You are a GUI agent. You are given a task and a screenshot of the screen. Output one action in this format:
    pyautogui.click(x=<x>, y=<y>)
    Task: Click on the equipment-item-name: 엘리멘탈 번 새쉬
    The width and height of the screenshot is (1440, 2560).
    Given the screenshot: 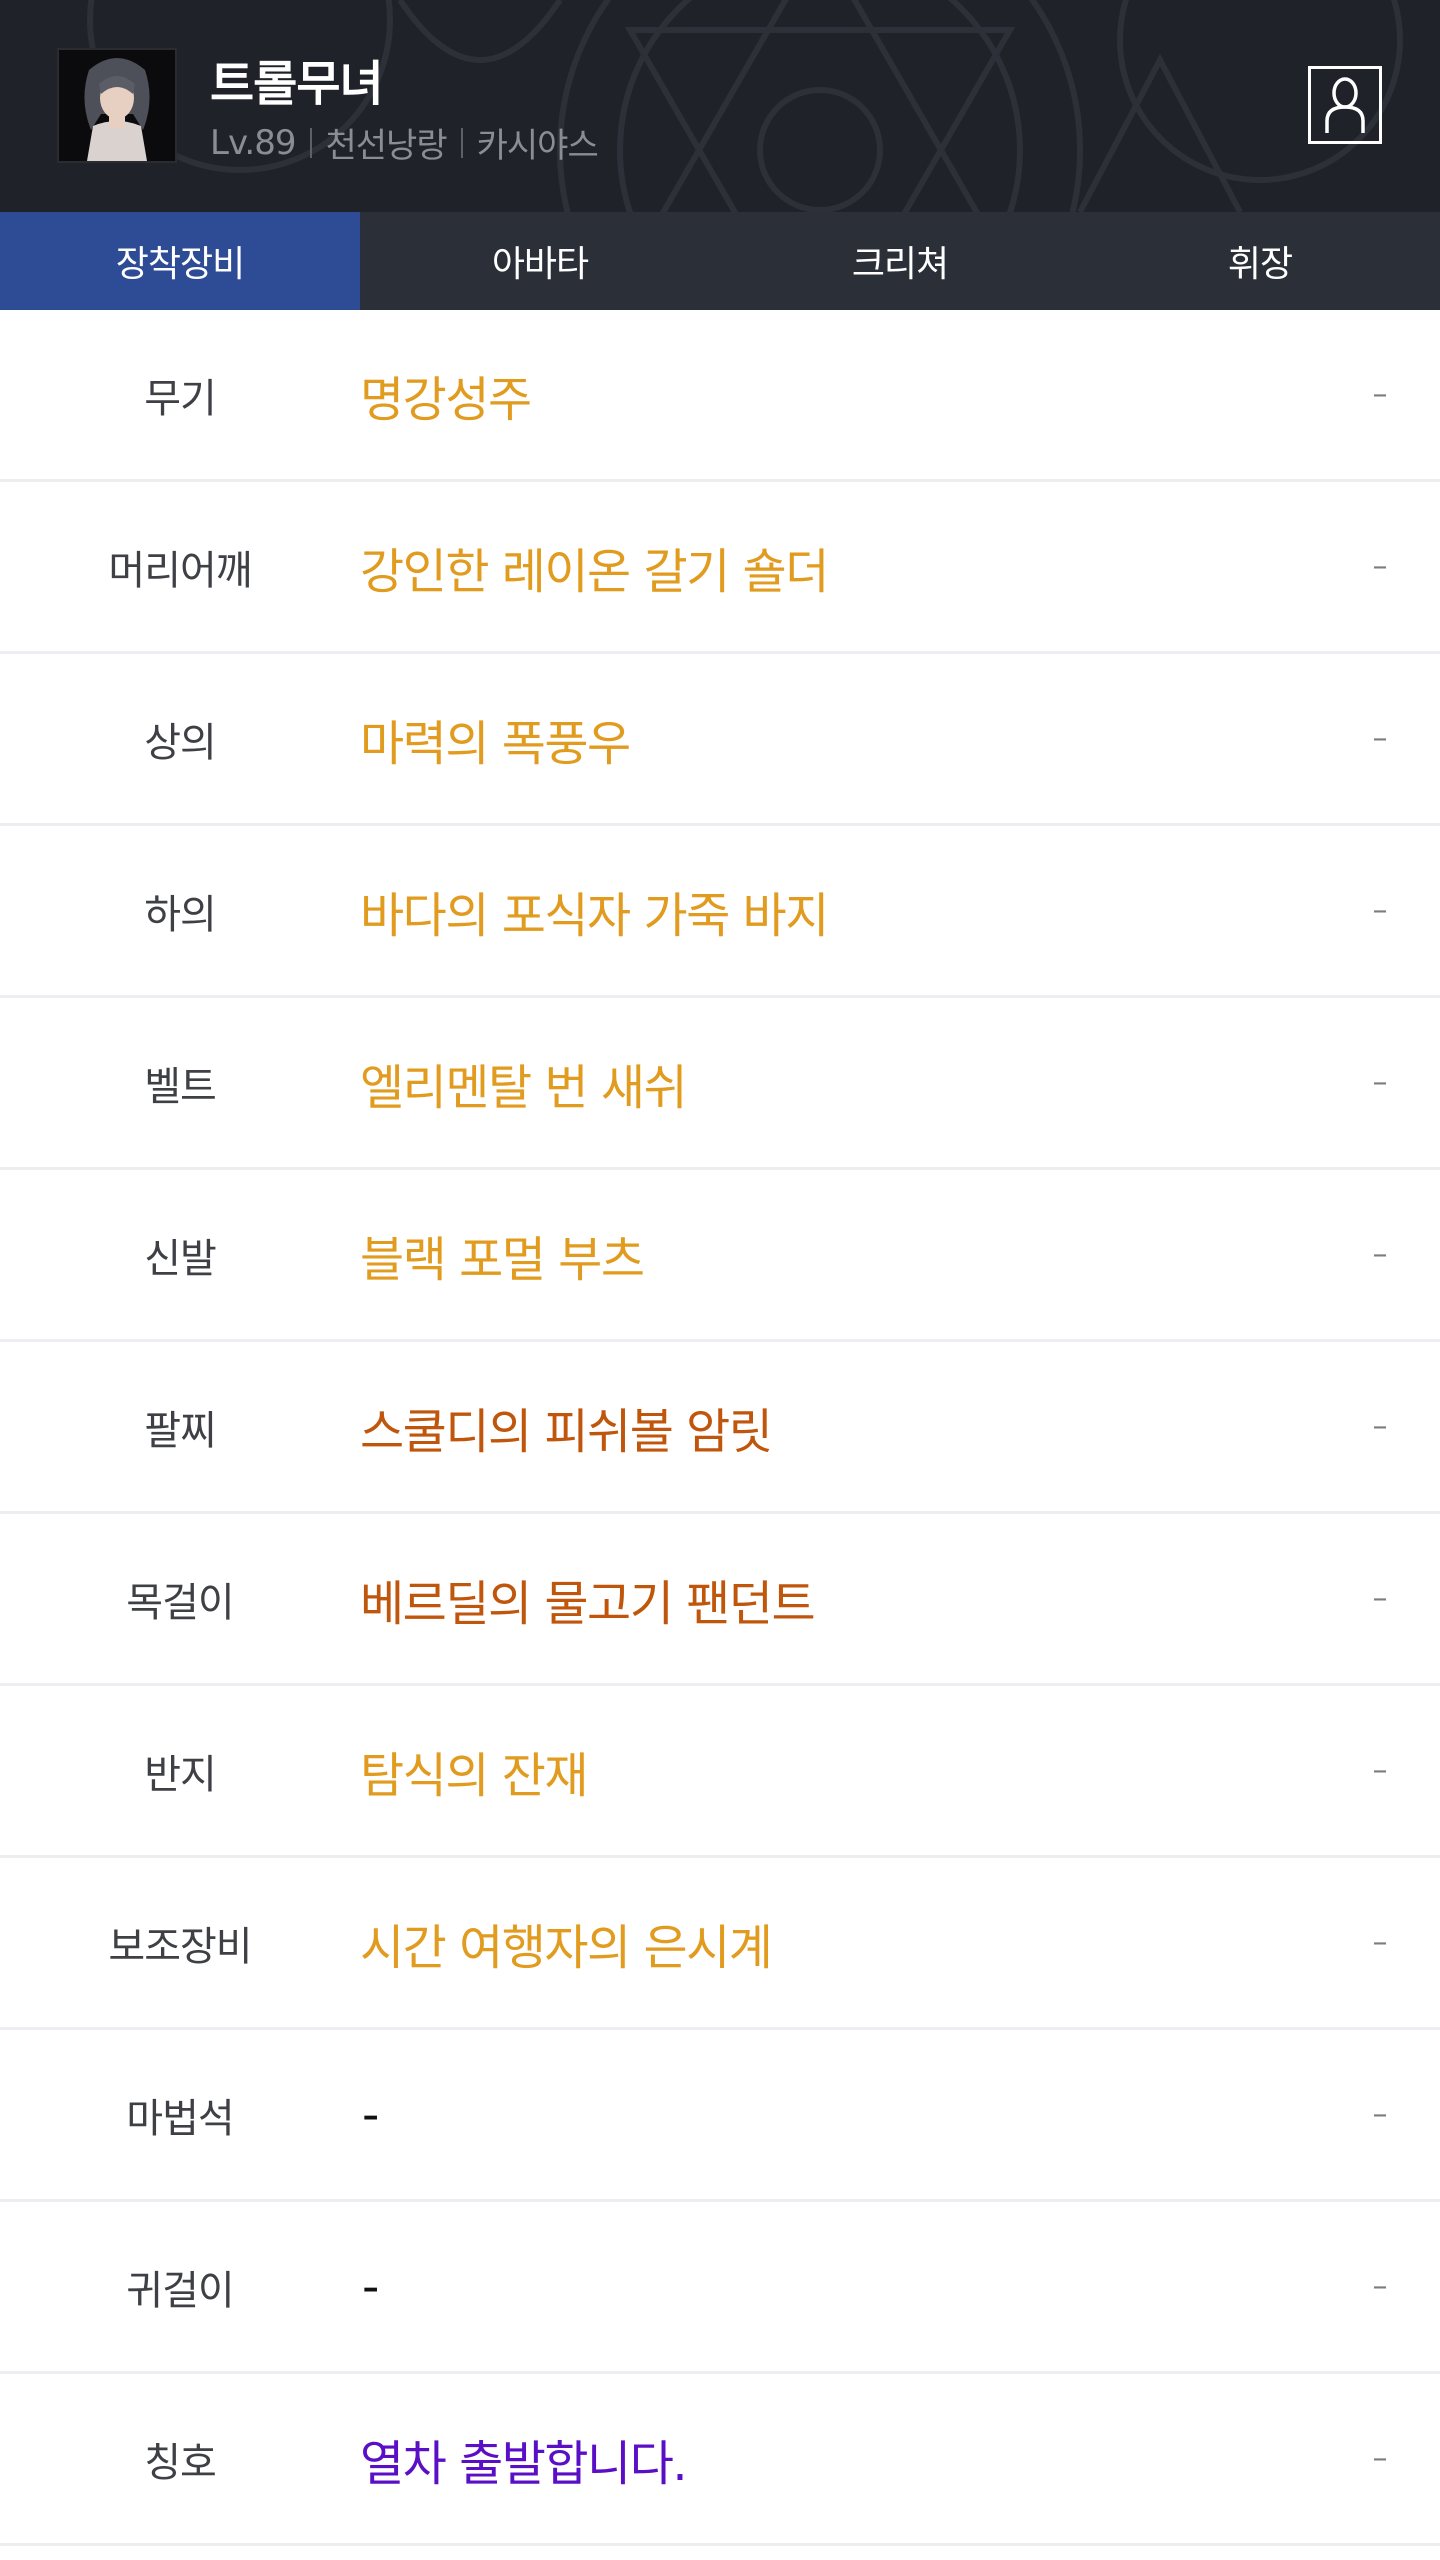 What is the action you would take?
    pyautogui.click(x=855, y=1083)
    